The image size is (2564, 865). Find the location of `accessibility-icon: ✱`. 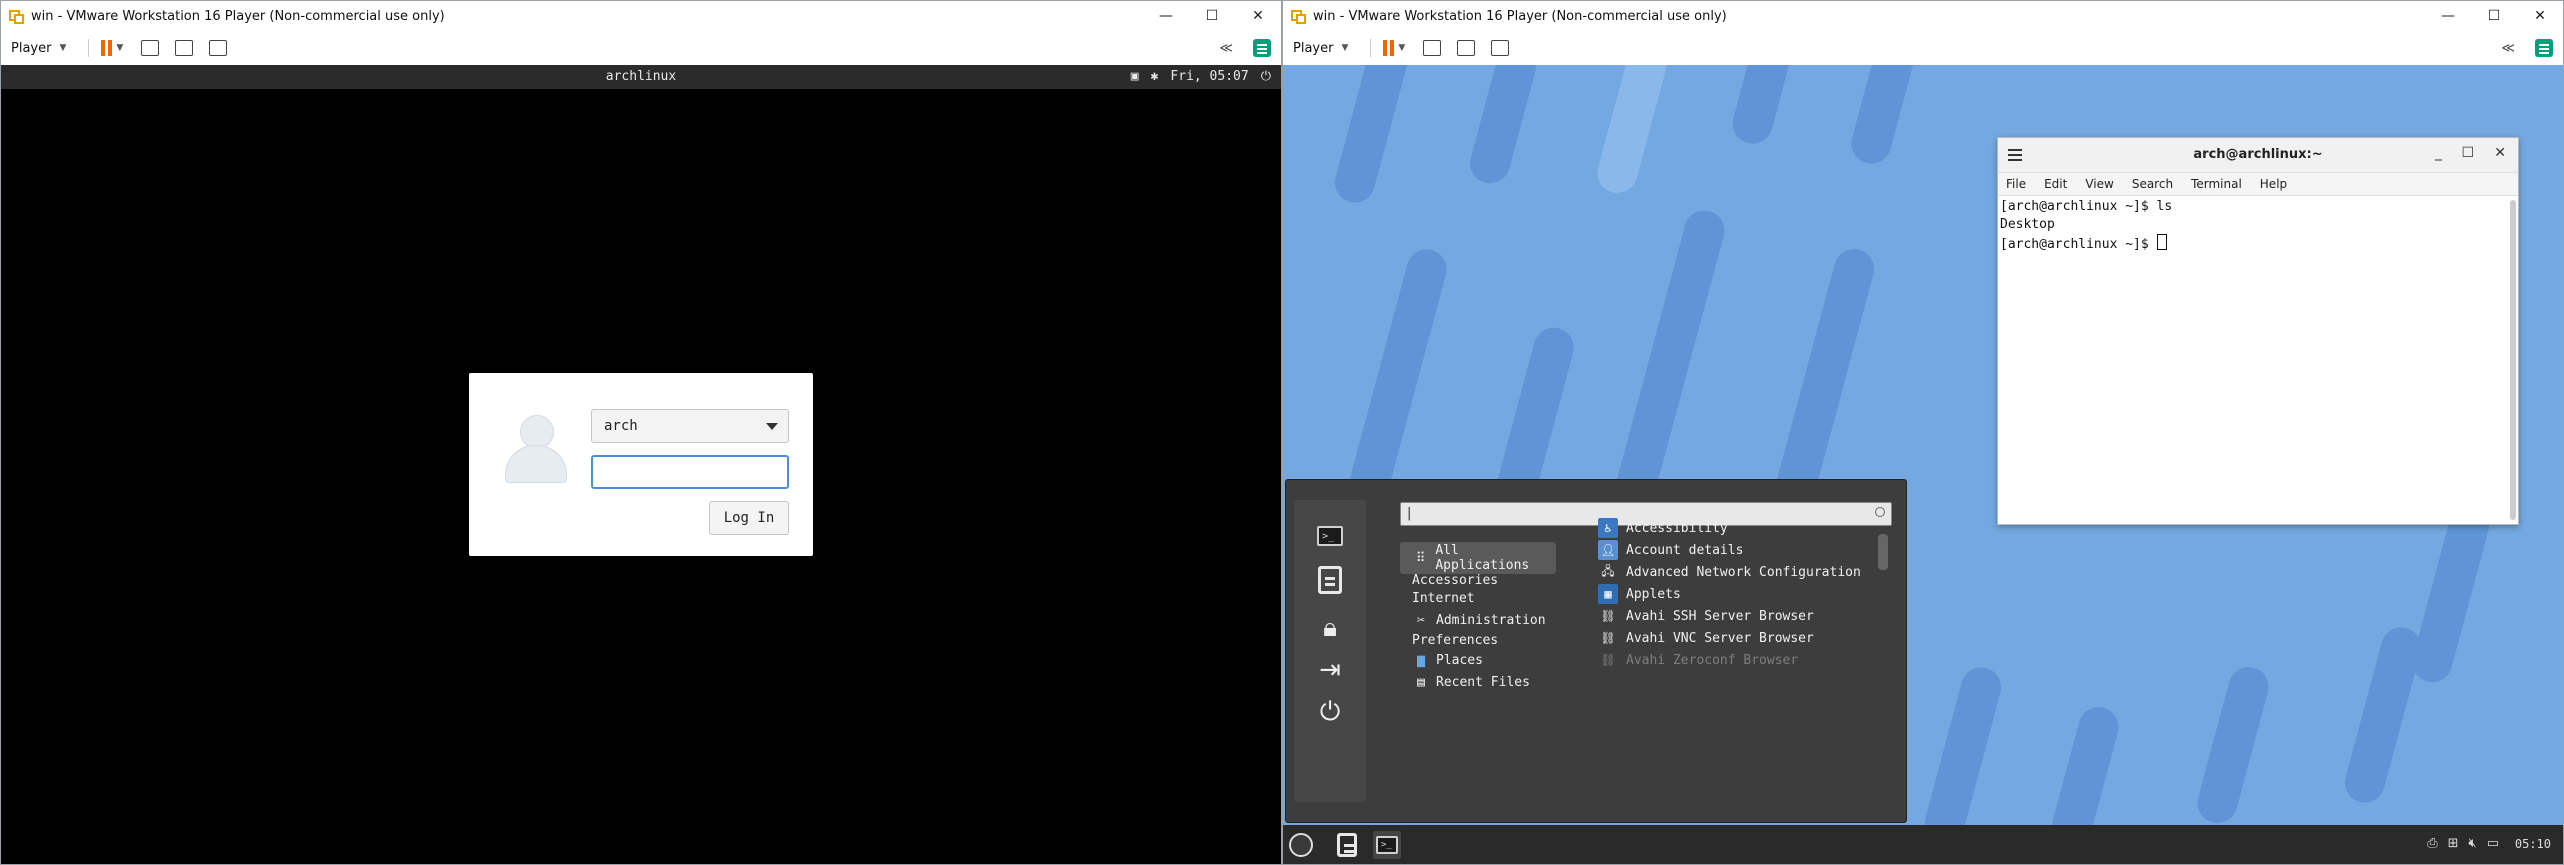

accessibility-icon: ✱ is located at coordinates (1155, 76).